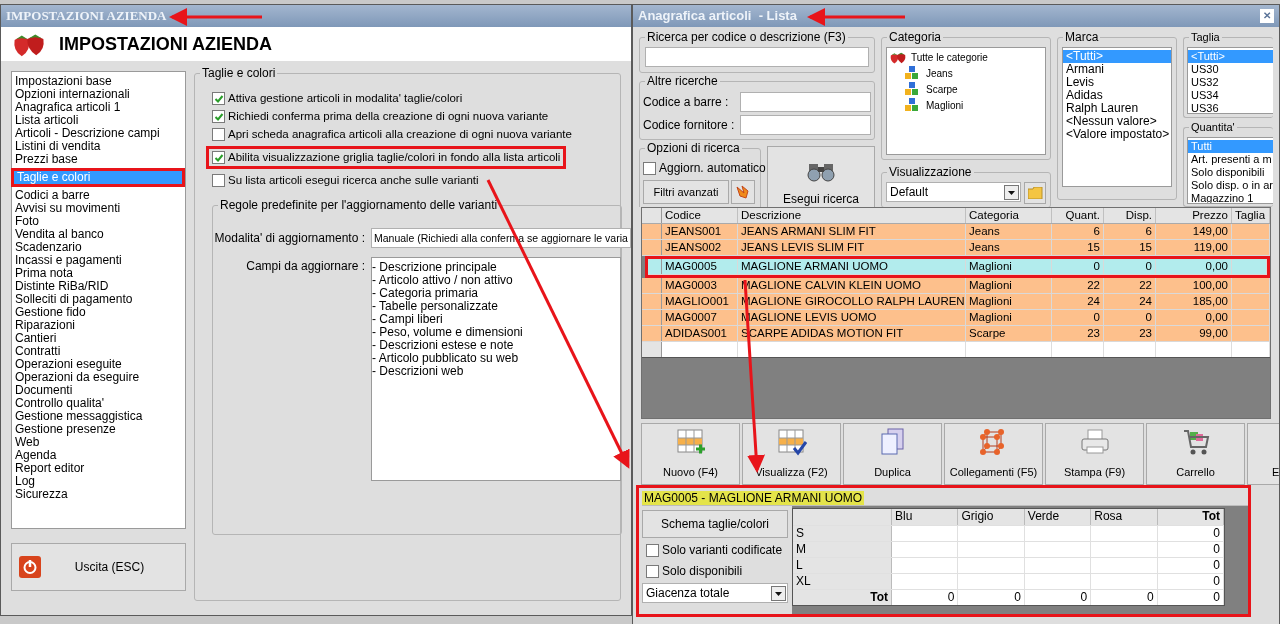  I want to click on field-item: - Campi liberi, so click(407, 319).